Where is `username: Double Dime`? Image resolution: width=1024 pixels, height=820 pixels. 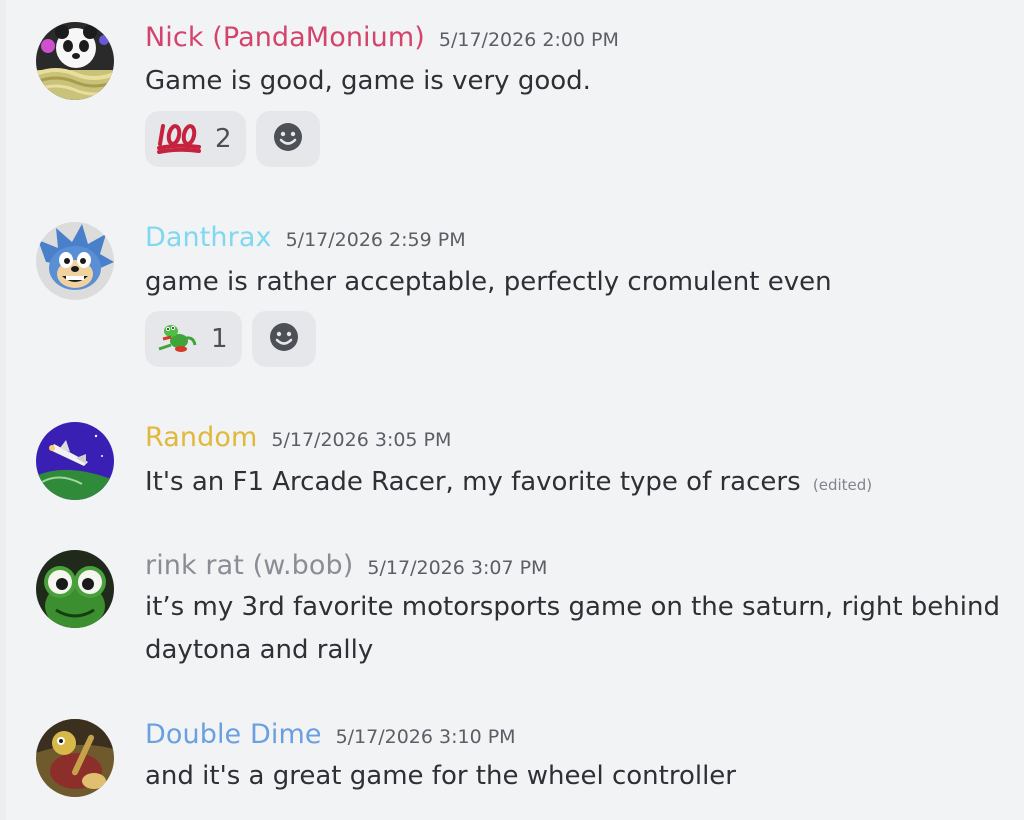
username: Double Dime is located at coordinates (233, 734).